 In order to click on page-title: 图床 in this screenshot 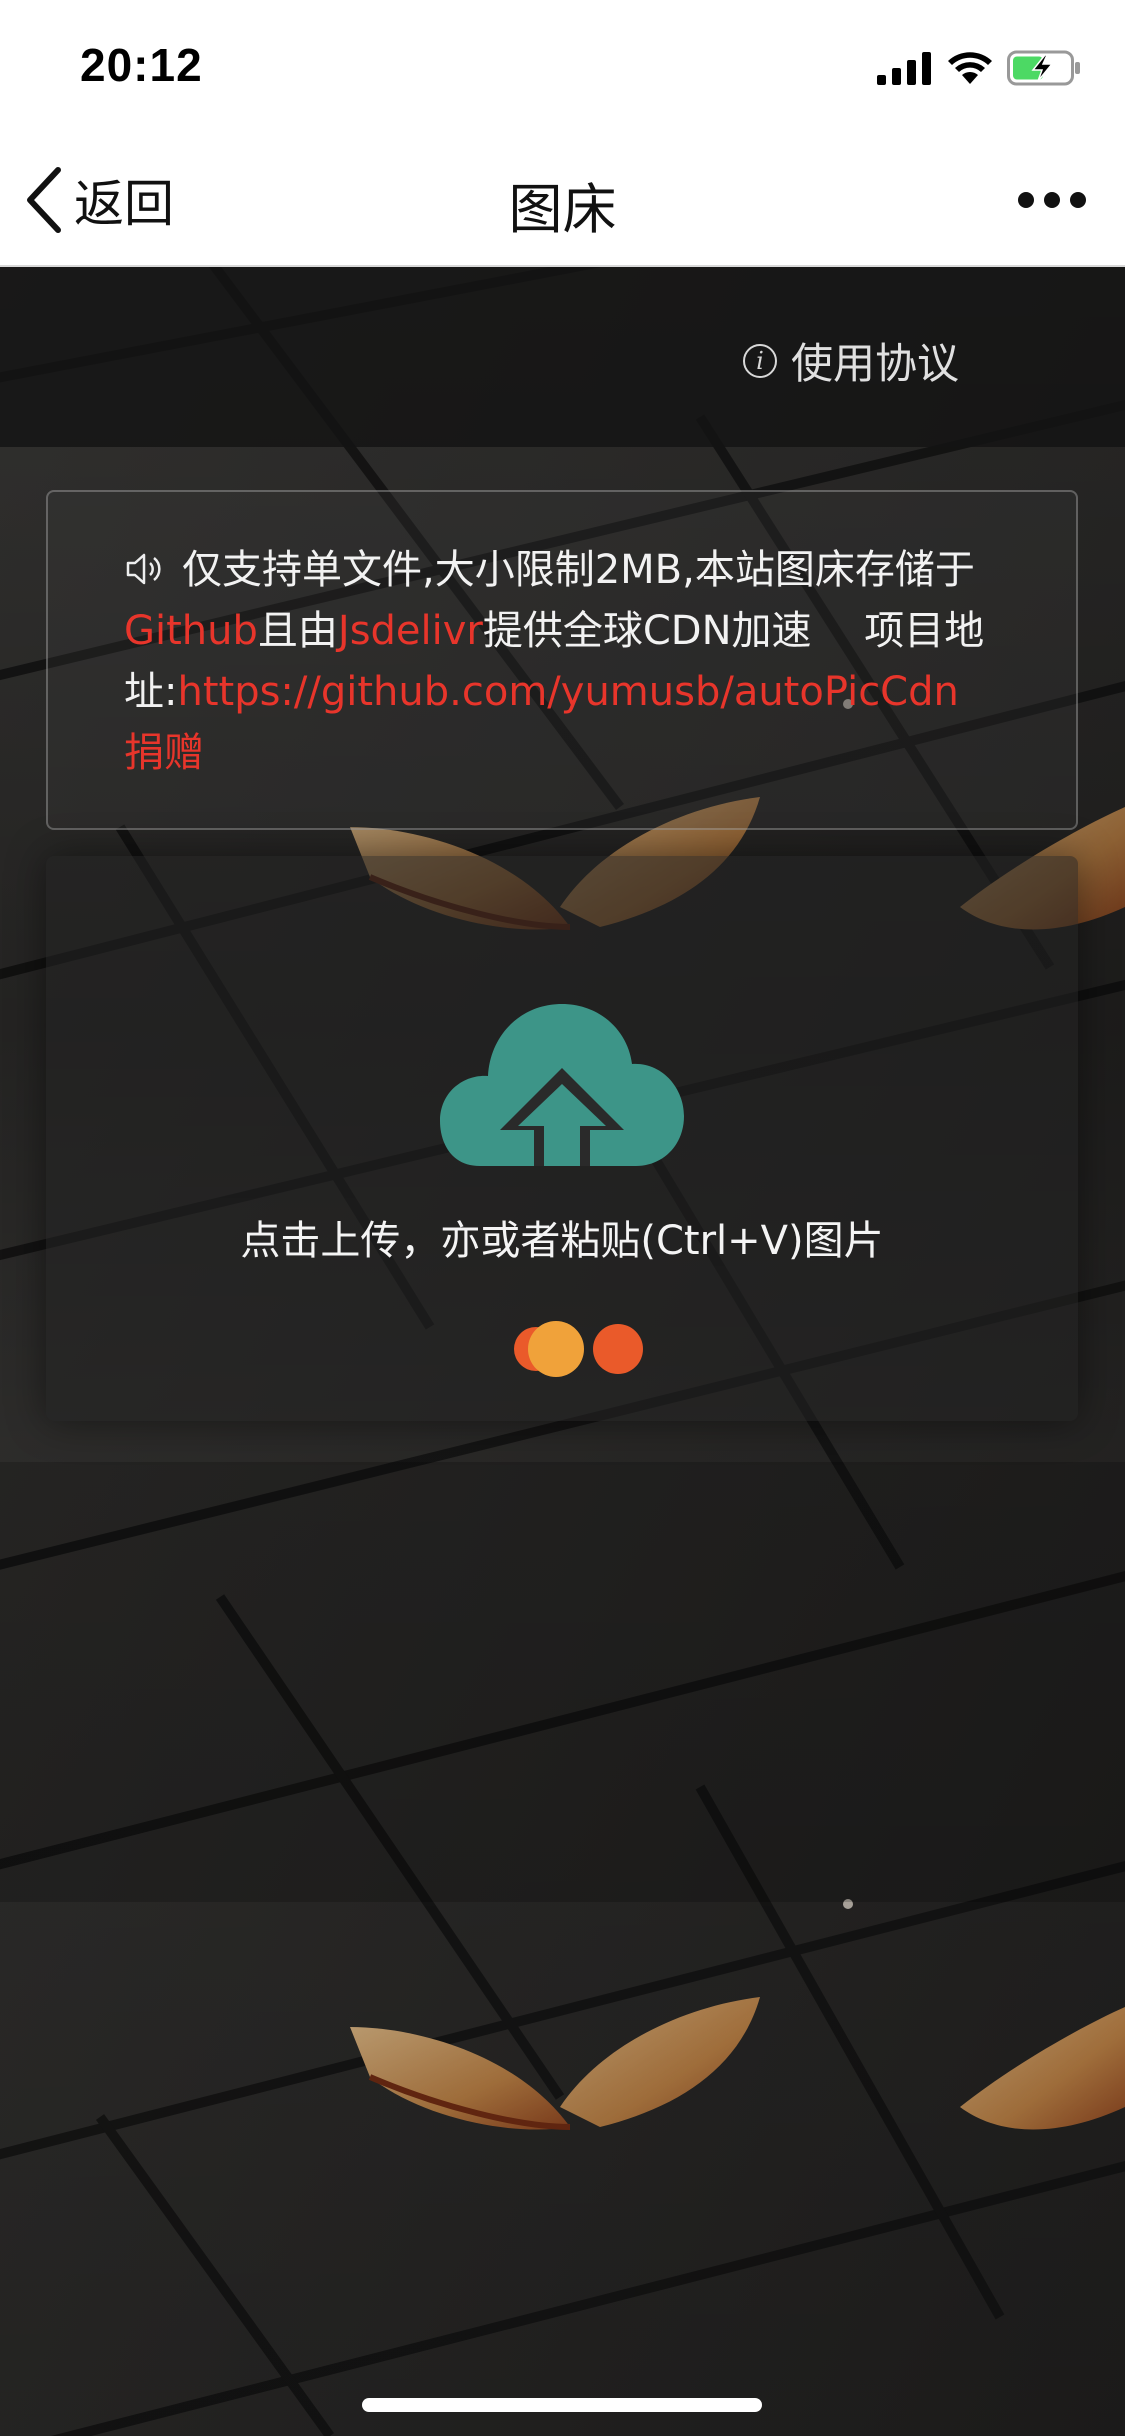, I will do `click(562, 209)`.